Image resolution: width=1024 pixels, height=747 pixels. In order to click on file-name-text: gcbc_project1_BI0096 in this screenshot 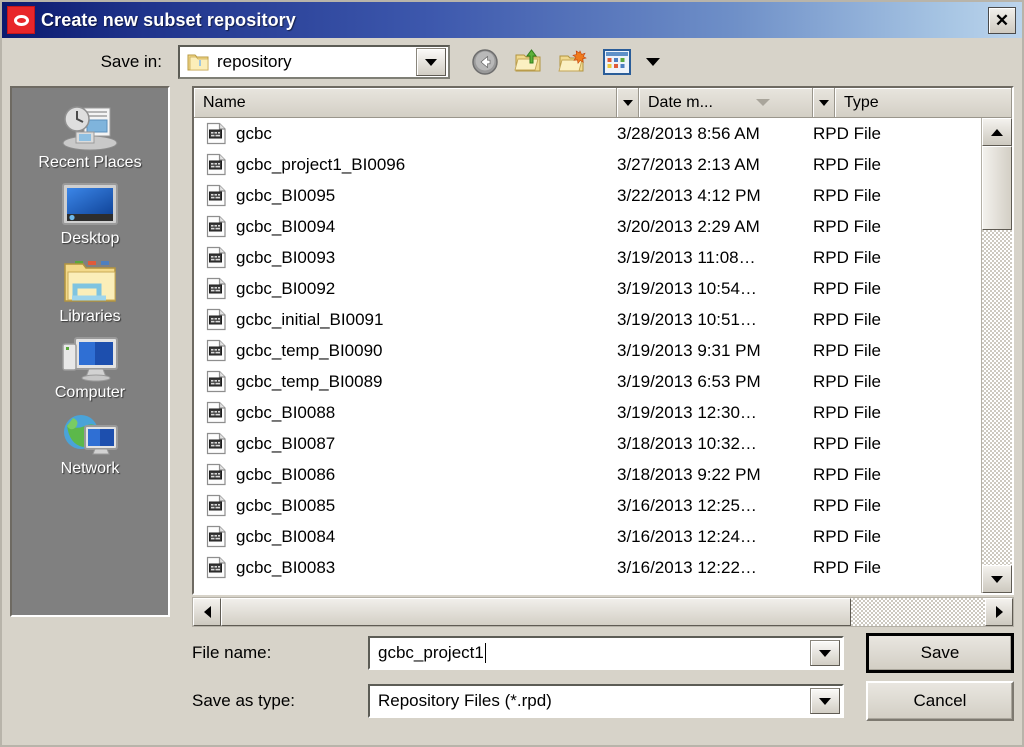, I will do `click(321, 164)`.